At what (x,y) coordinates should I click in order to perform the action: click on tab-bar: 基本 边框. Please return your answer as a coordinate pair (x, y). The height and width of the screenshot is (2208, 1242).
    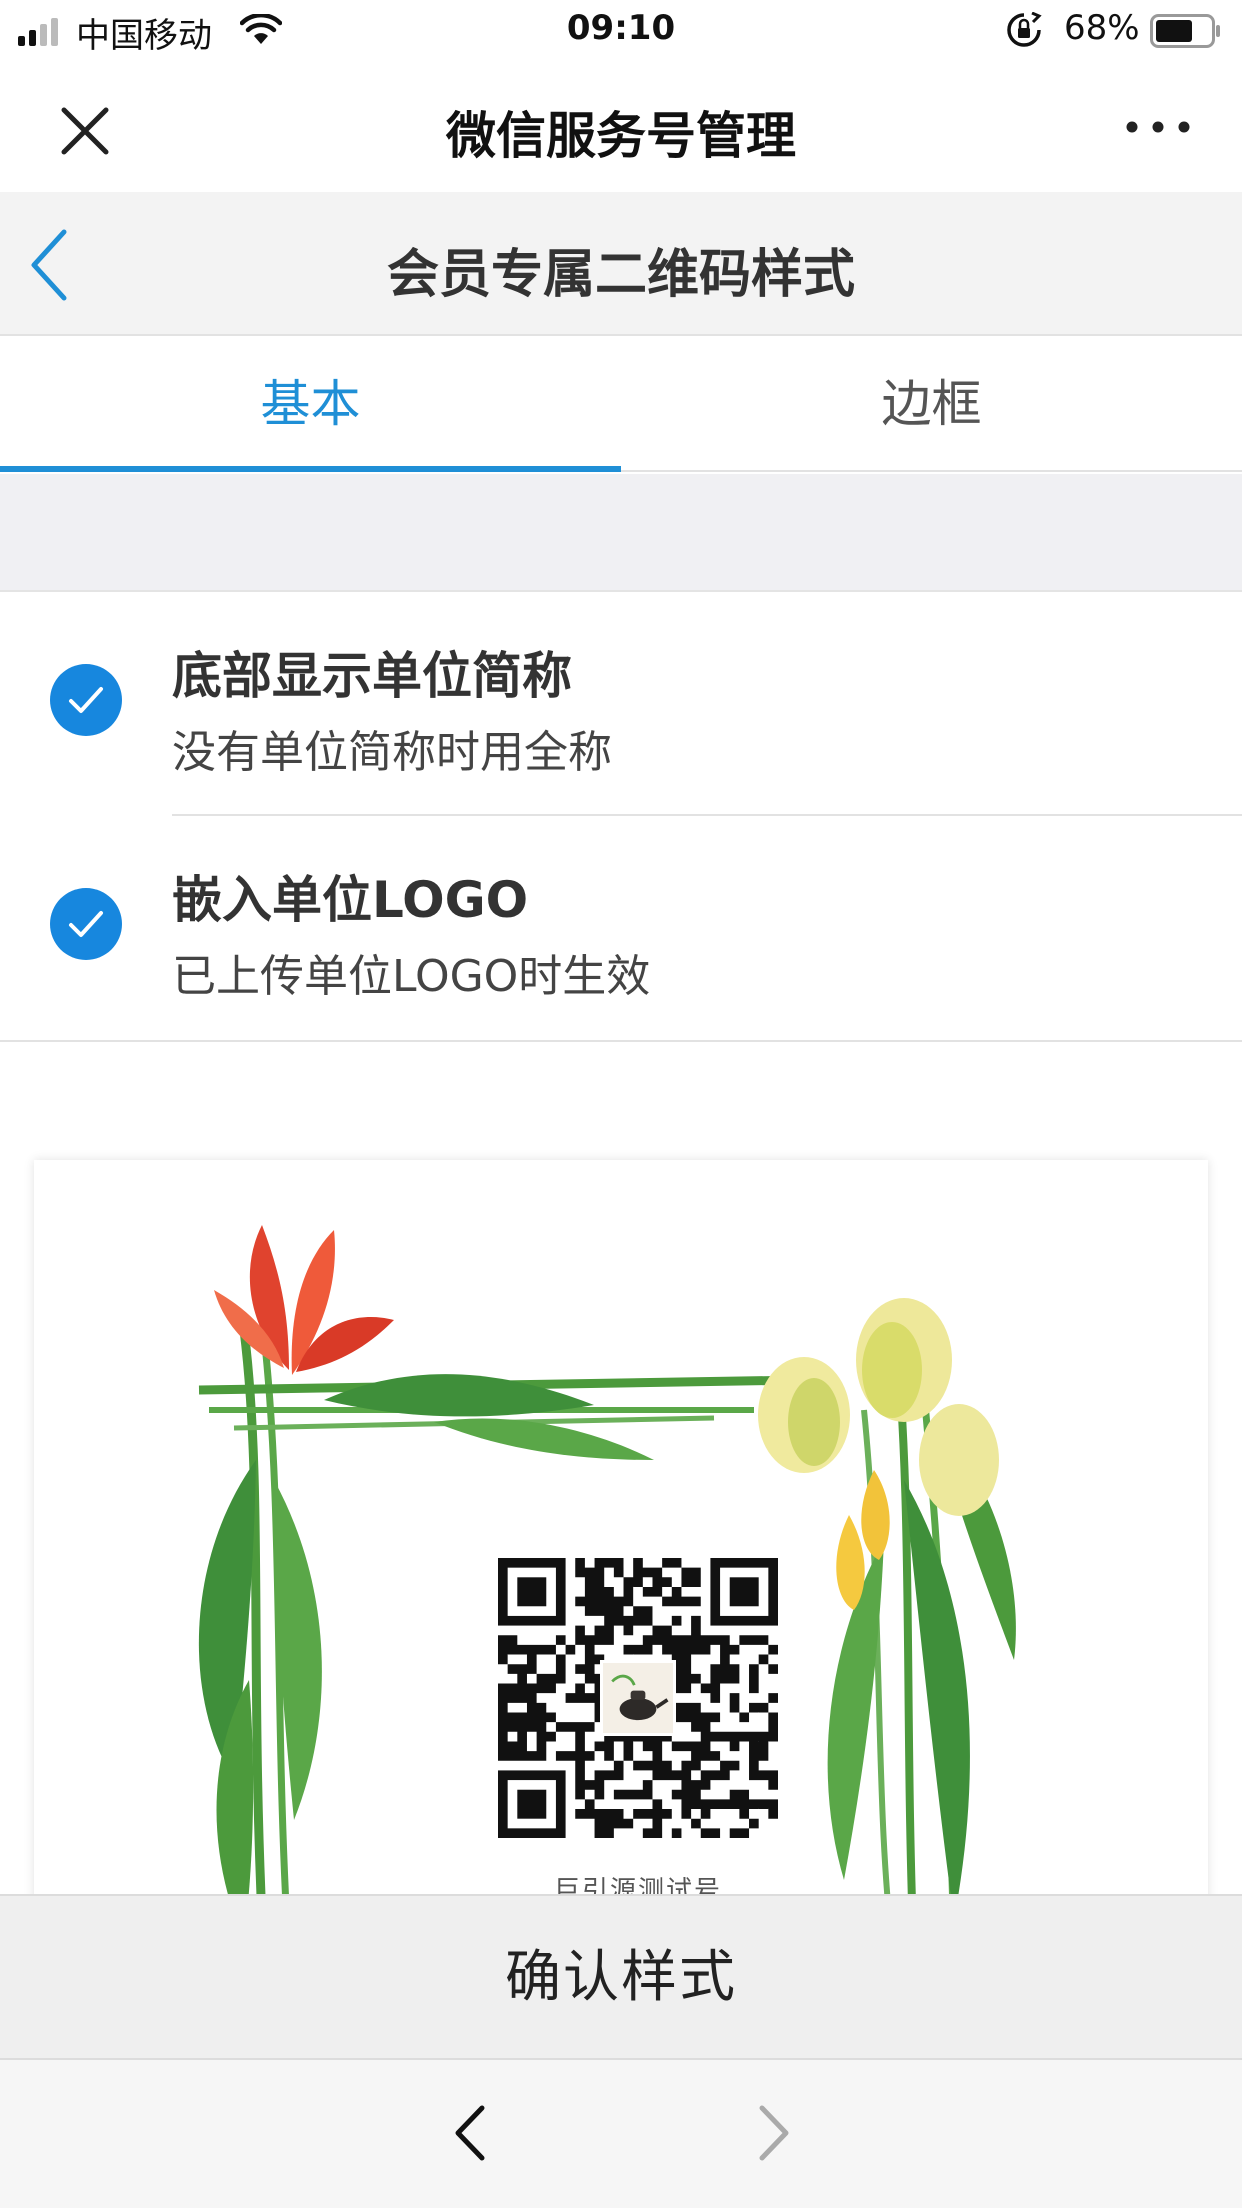
    Looking at the image, I should click on (621, 404).